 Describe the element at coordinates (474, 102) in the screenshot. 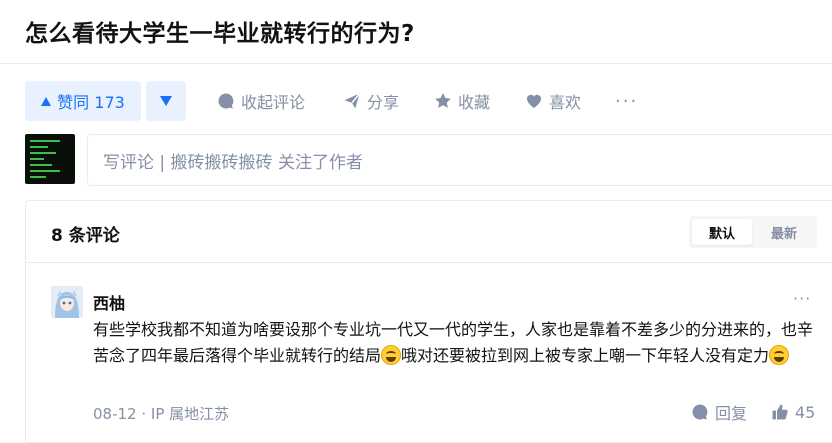

I see `favorite-label: 收藏` at that location.